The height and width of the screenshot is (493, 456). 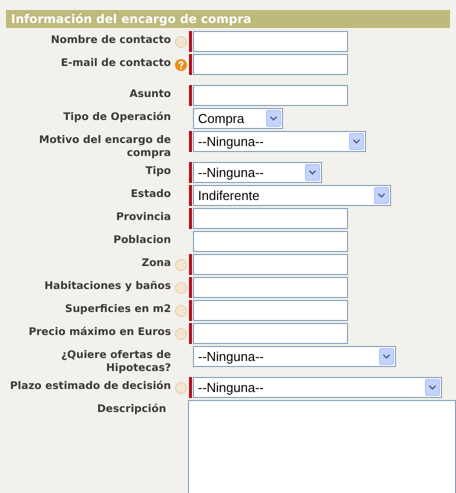 What do you see at coordinates (322, 446) in the screenshot?
I see `description-field` at bounding box center [322, 446].